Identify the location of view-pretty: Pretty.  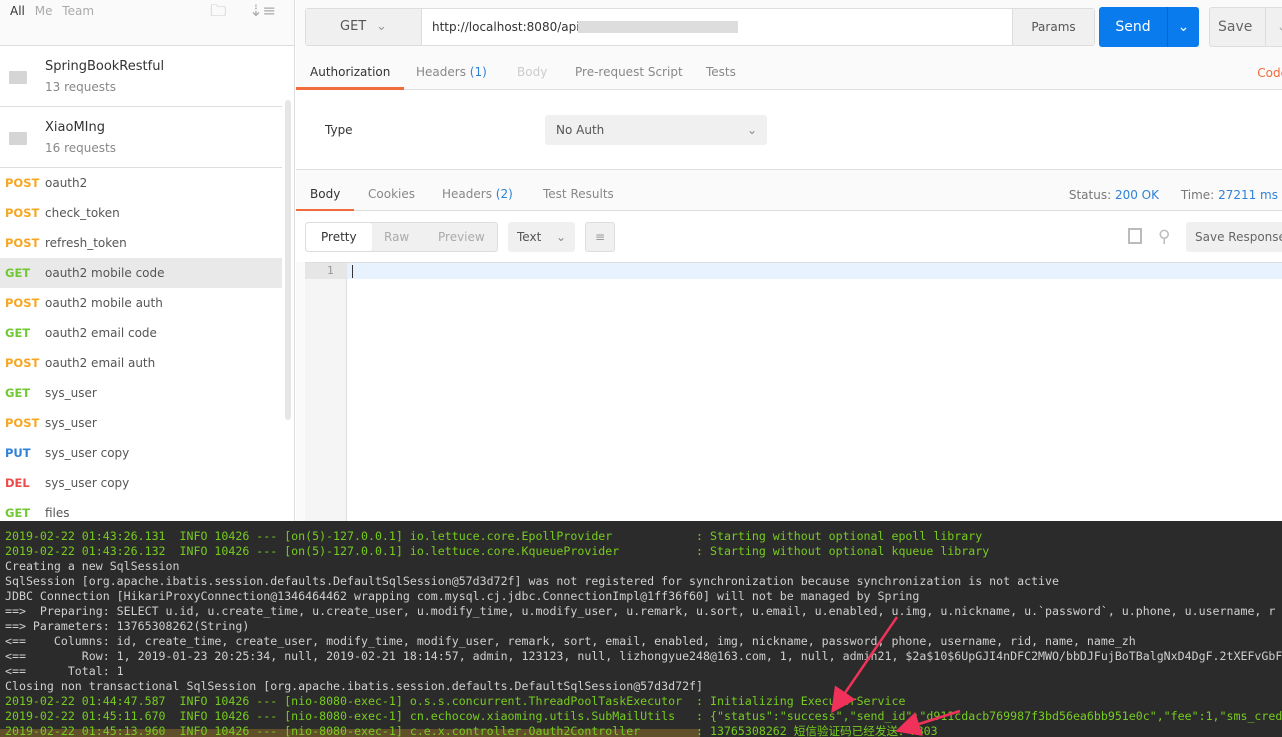
(339, 237).